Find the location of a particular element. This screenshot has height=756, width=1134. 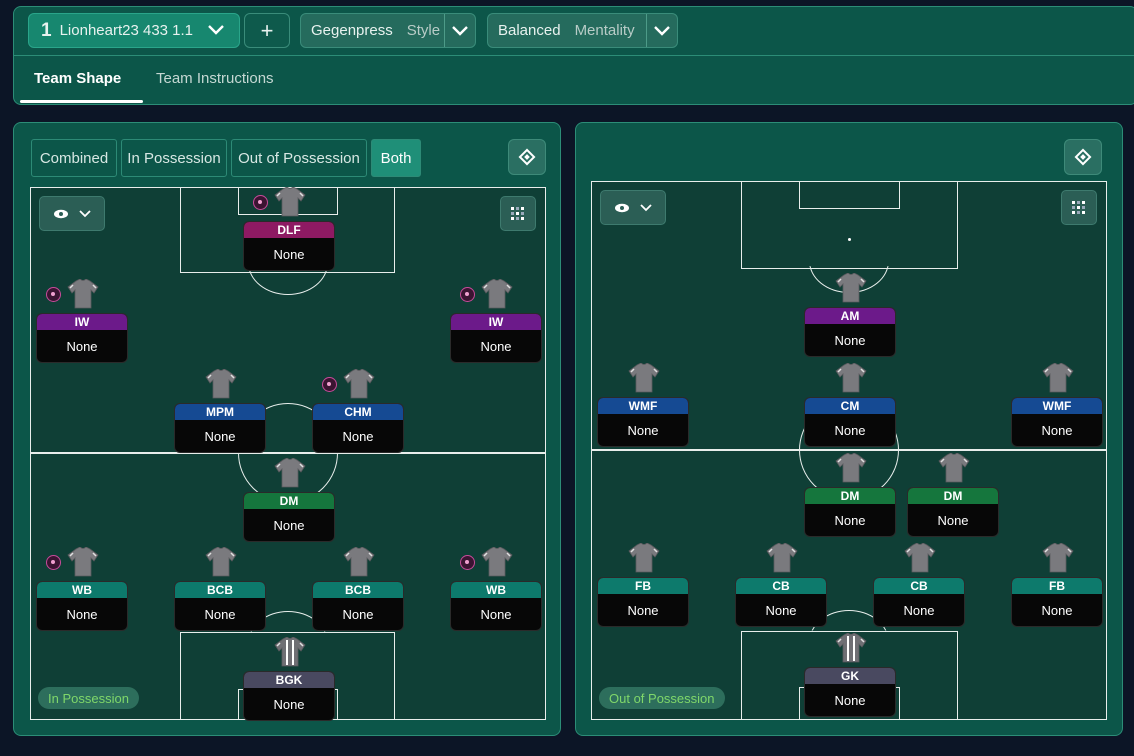

add-tactic-button: + is located at coordinates (267, 30).